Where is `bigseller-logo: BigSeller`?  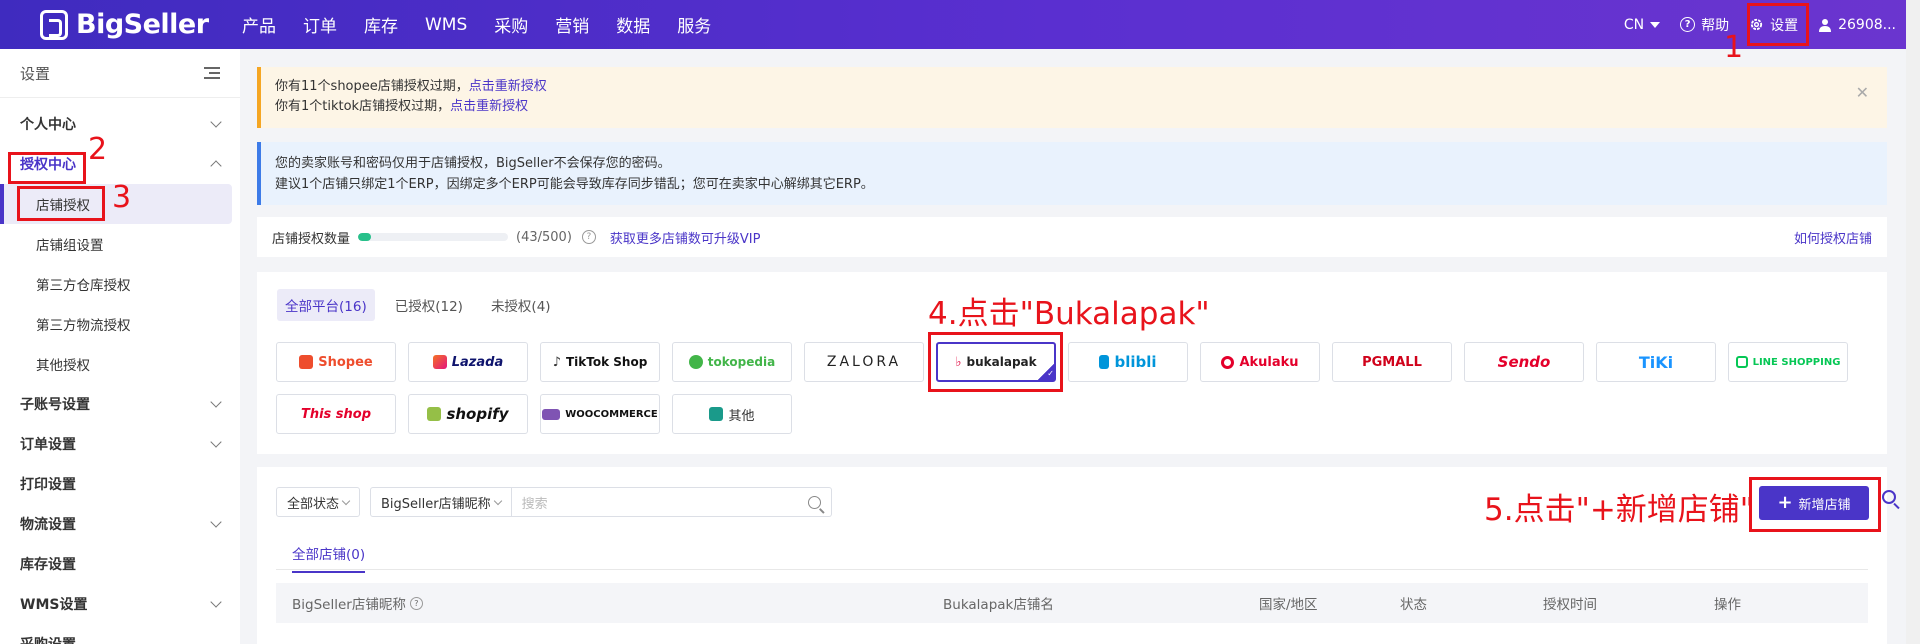 bigseller-logo: BigSeller is located at coordinates (124, 24).